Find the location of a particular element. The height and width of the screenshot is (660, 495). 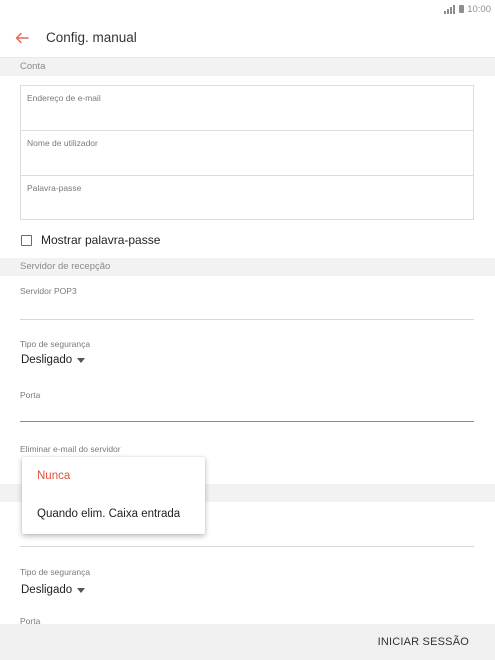

arrow-left-icon is located at coordinates (22, 37).